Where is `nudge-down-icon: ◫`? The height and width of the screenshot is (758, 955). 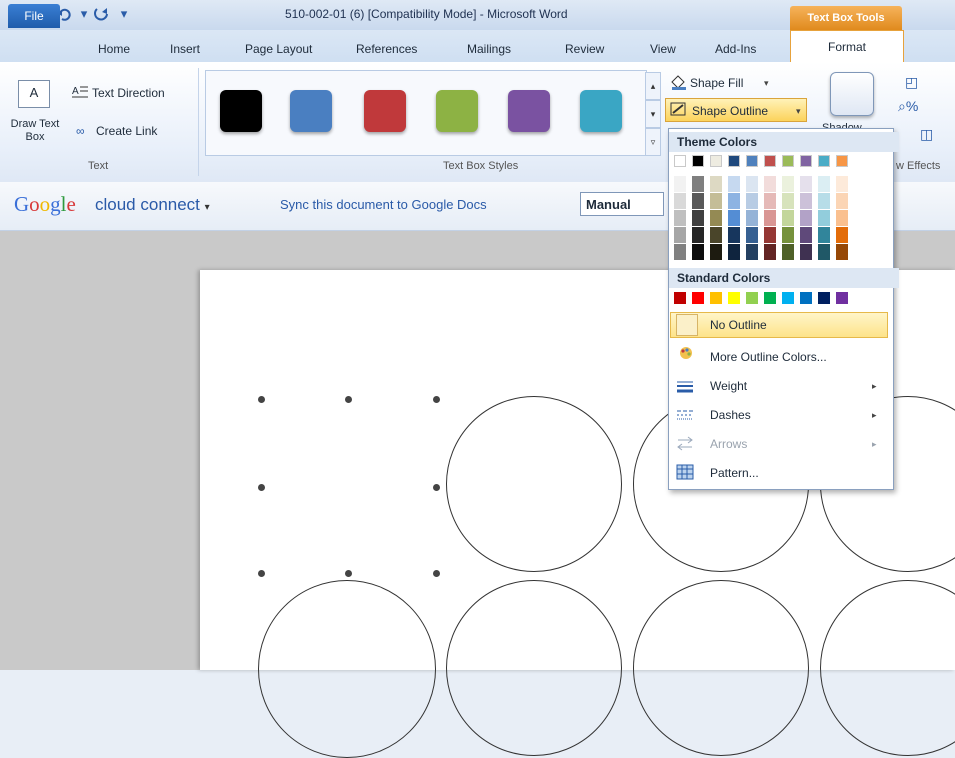
nudge-down-icon: ◫ is located at coordinates (926, 134).